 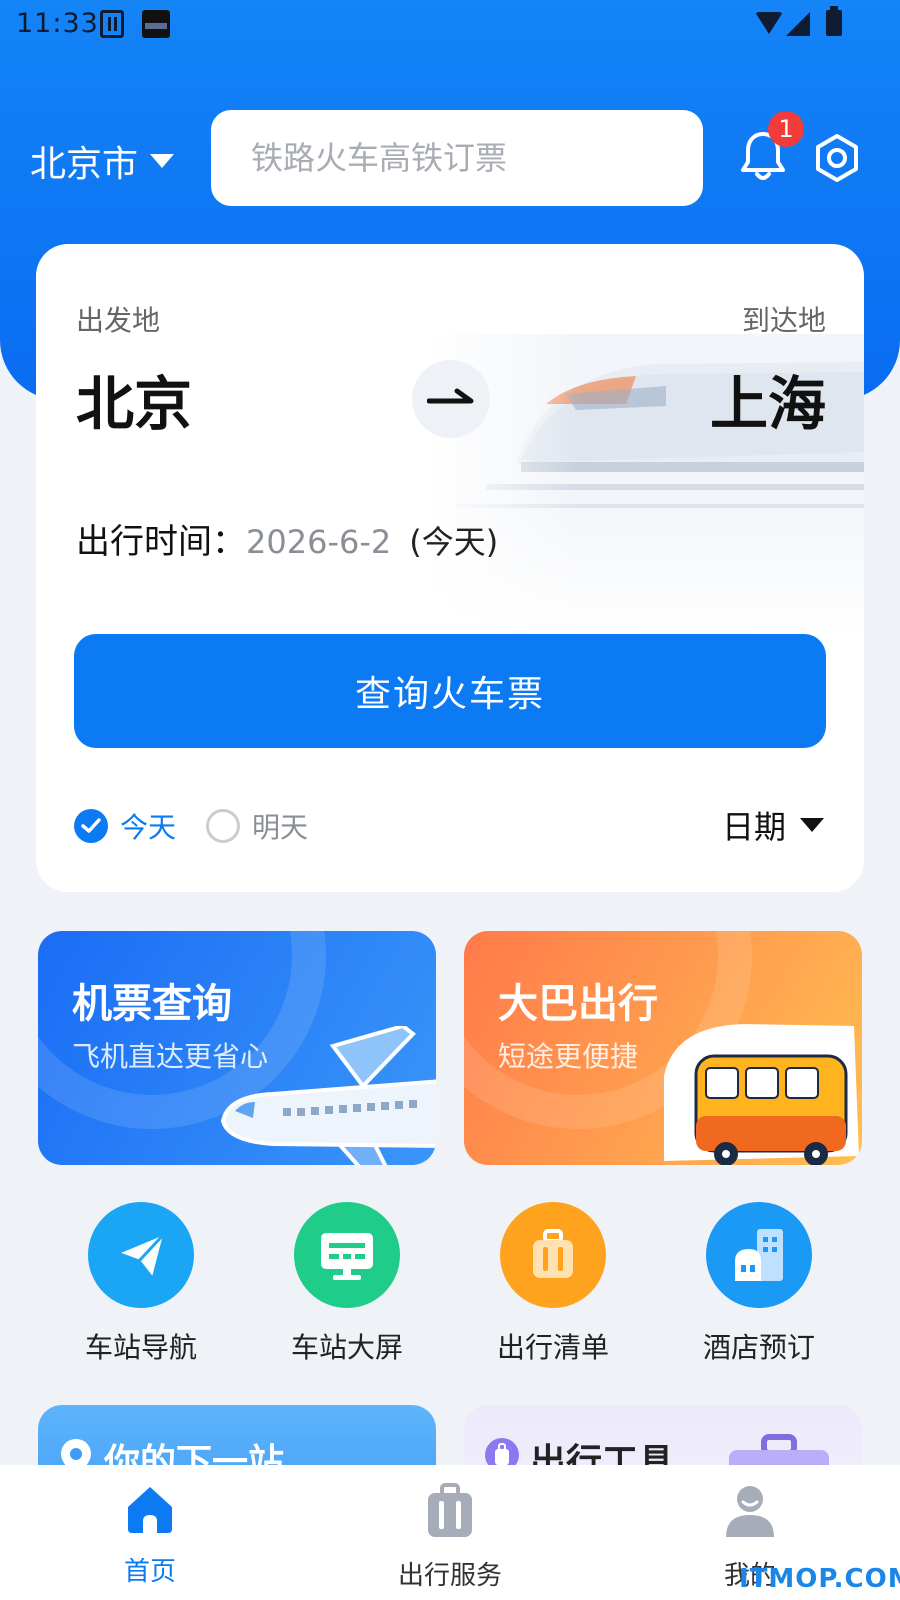 What do you see at coordinates (750, 1511) in the screenshot?
I see `profile-icon` at bounding box center [750, 1511].